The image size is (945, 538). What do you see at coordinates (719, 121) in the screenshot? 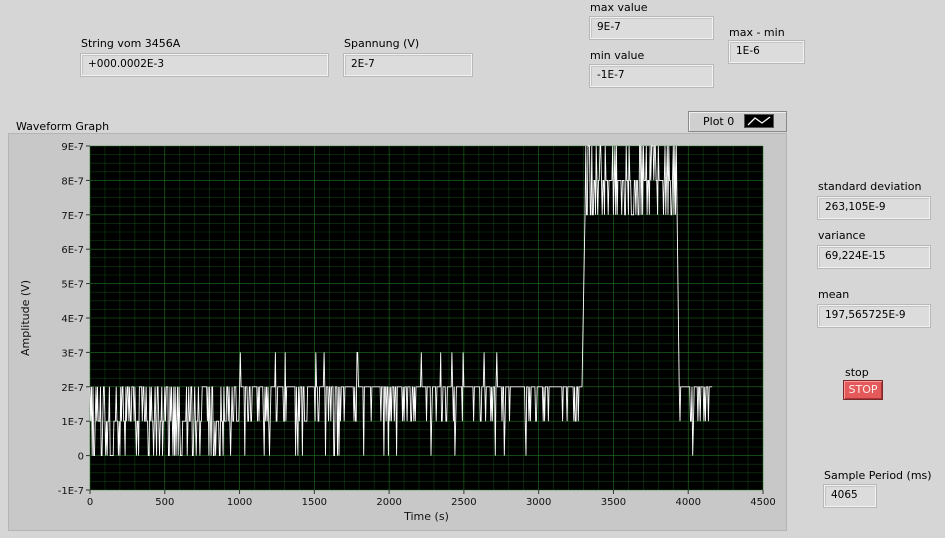
I see `legend-label: Plot 0` at bounding box center [719, 121].